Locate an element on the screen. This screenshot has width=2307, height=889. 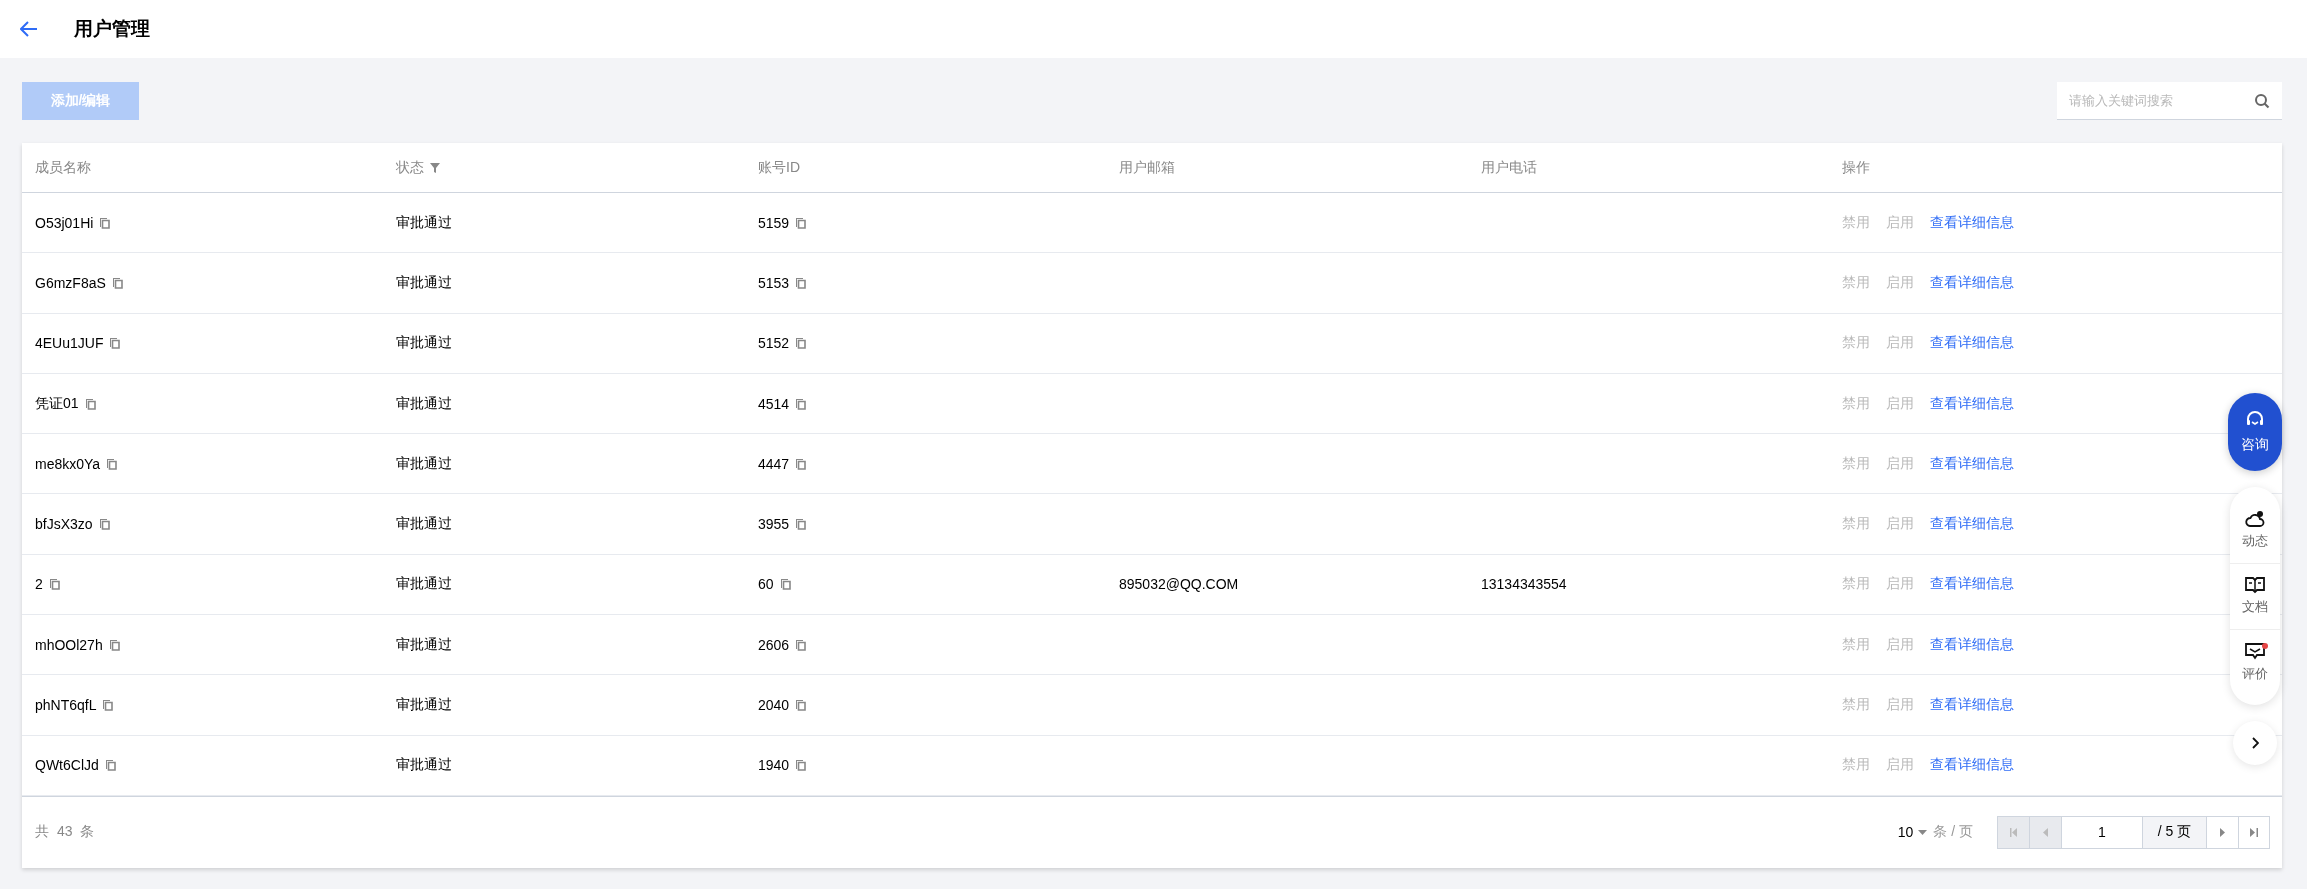
table-cell: 3955 is located at coordinates (774, 524).